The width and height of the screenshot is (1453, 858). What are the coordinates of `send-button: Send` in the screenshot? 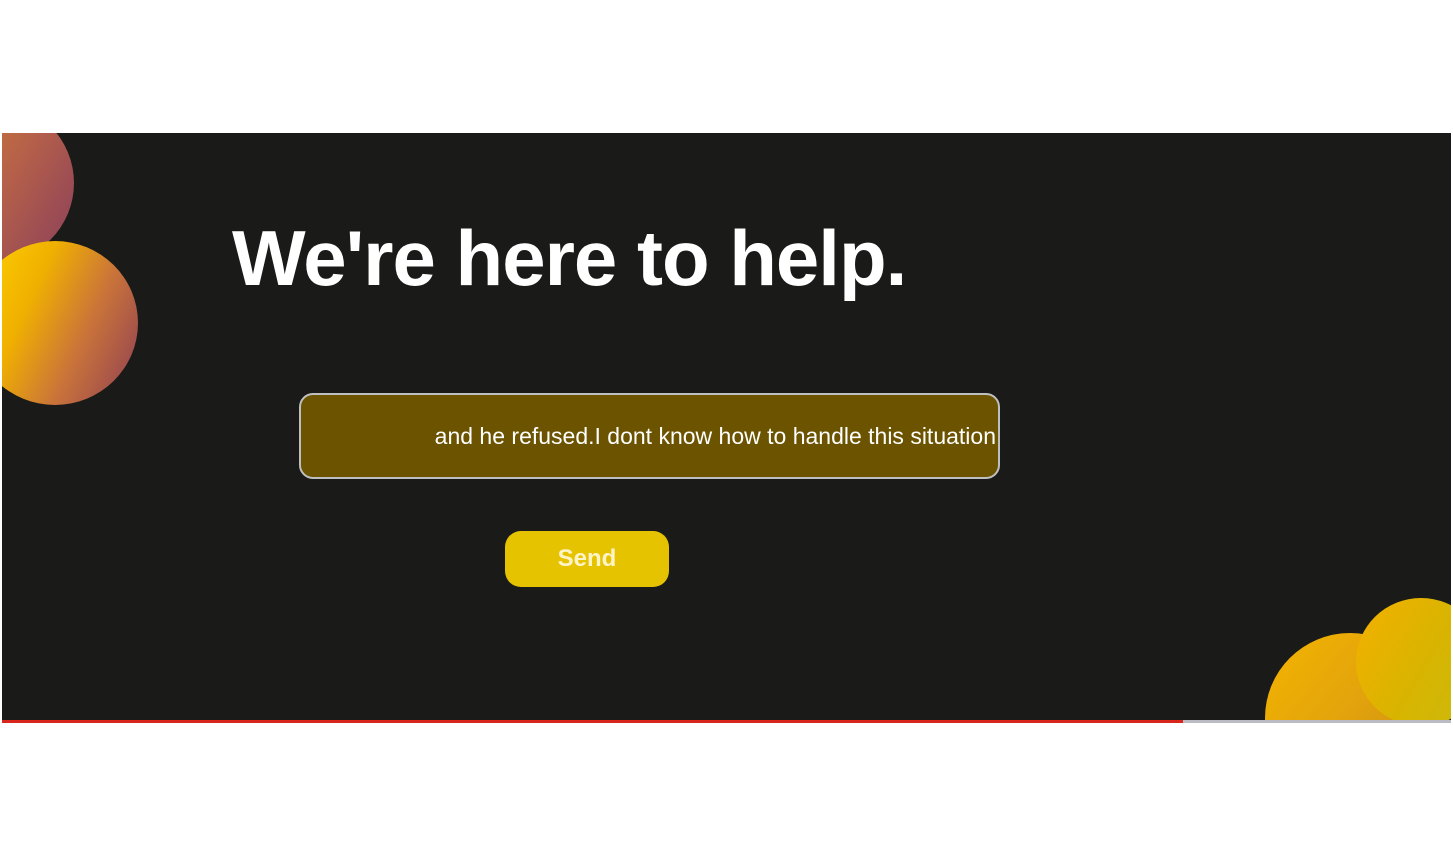 It's located at (587, 559).